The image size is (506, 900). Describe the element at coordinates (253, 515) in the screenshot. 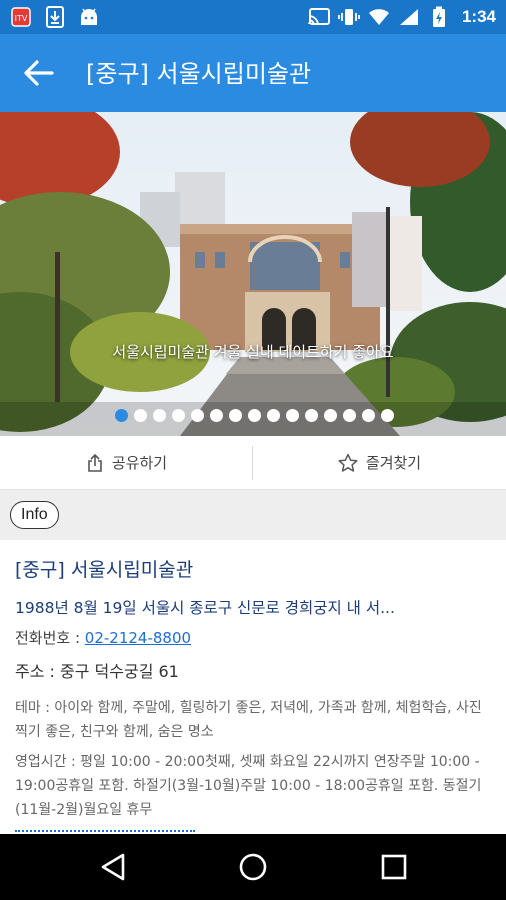

I see `info-section-header: Info` at that location.